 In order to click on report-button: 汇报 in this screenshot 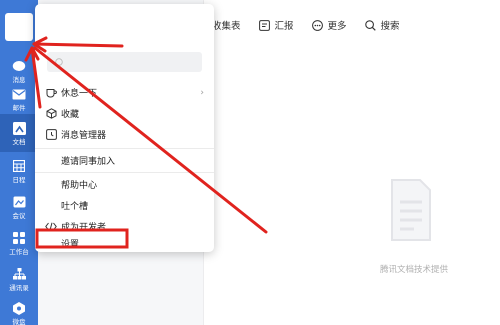, I will do `click(276, 25)`.